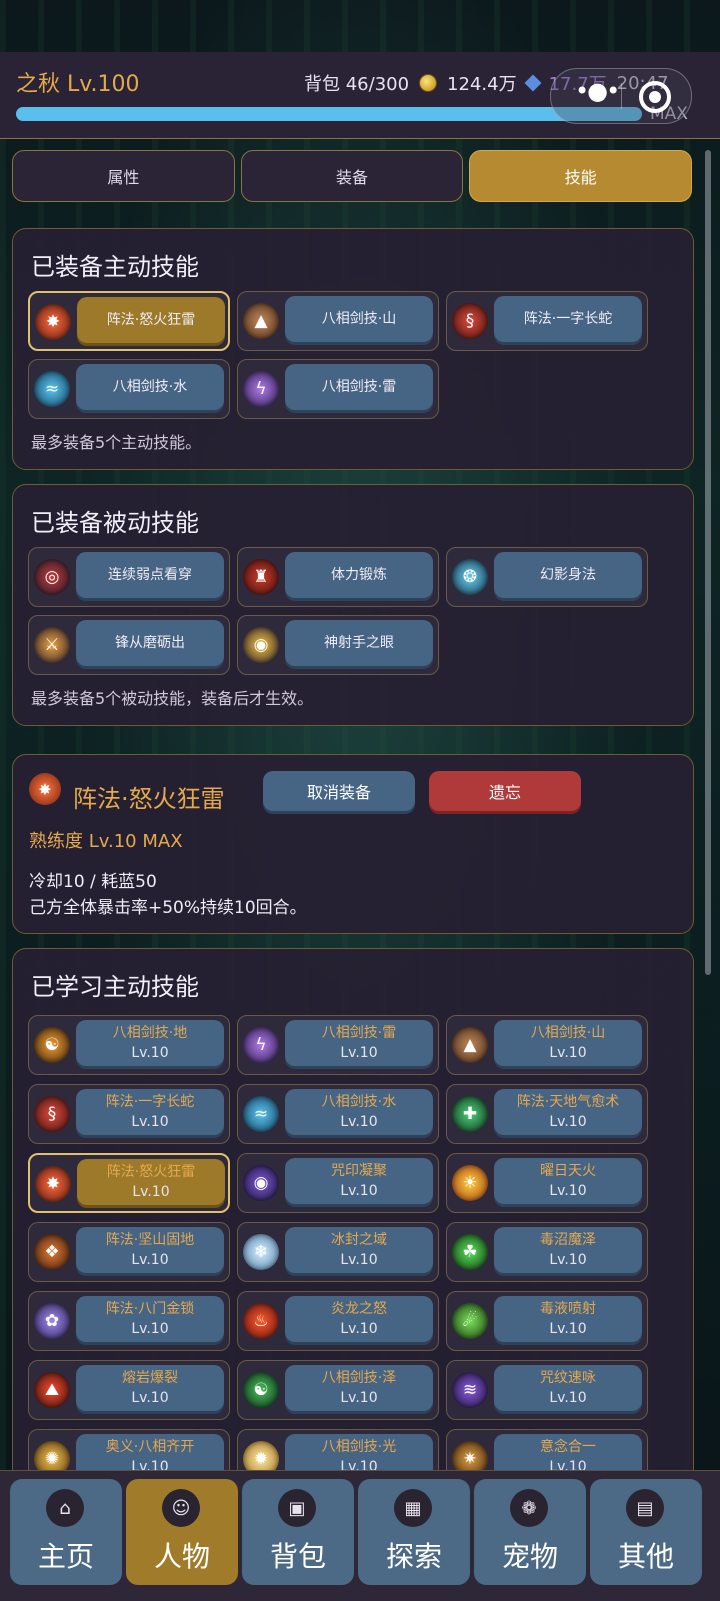 This screenshot has height=1601, width=720. I want to click on tab-attributes: 属性, so click(123, 176).